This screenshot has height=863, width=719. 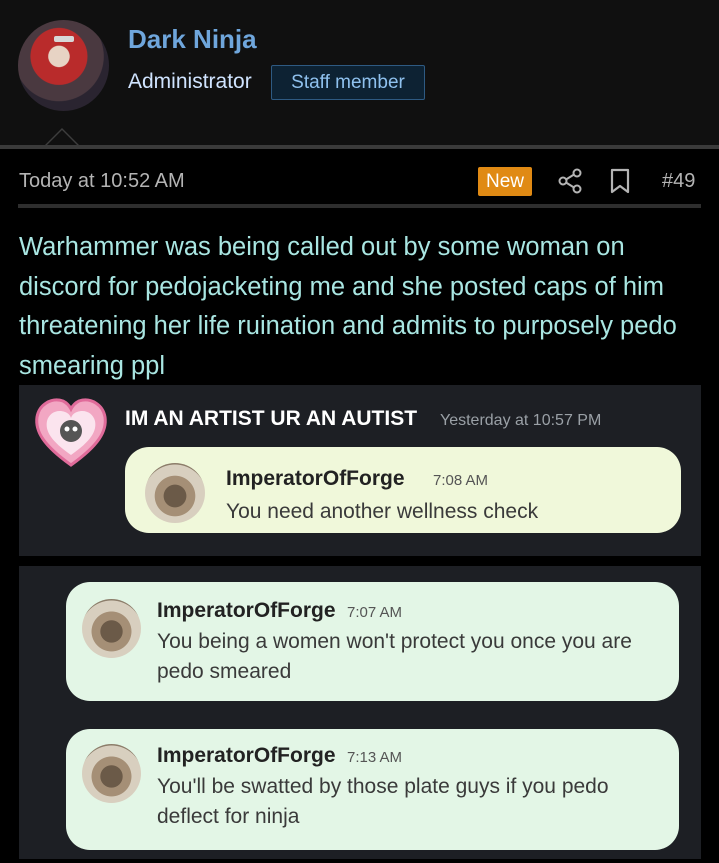 I want to click on message-pointer, so click(x=62, y=137).